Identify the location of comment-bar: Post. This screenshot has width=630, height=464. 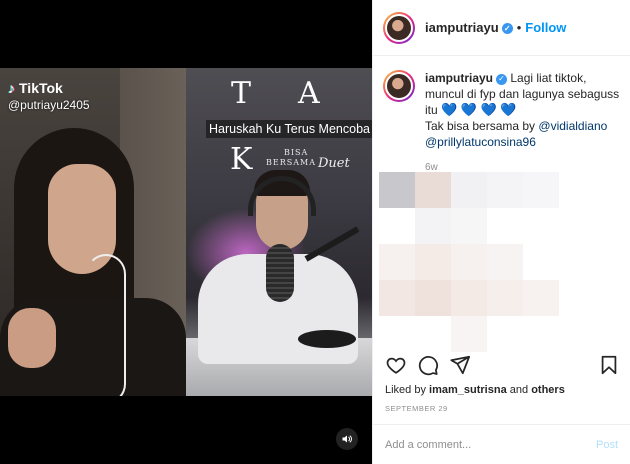
(501, 444).